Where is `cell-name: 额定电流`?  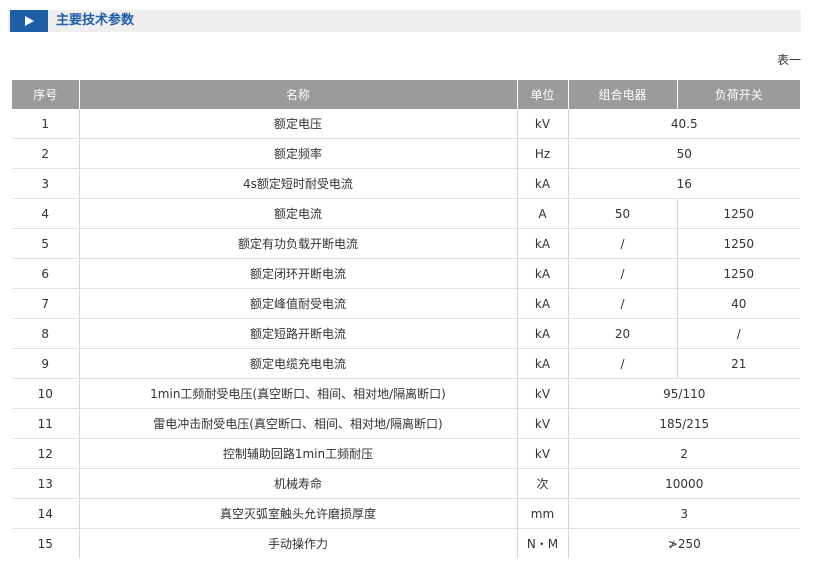
cell-name: 额定电流 is located at coordinates (297, 213).